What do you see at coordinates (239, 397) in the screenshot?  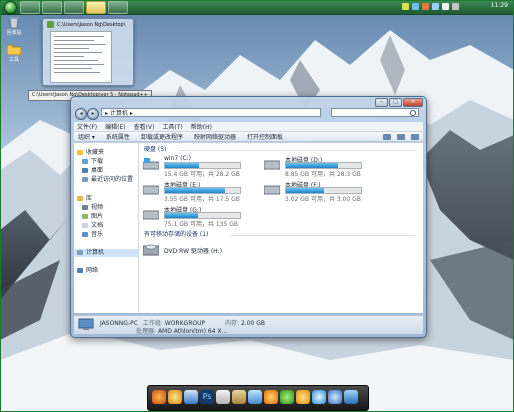 I see `notepad-icon` at bounding box center [239, 397].